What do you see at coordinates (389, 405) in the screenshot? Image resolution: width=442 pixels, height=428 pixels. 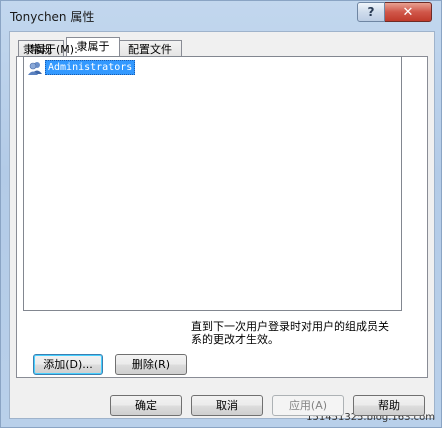 I see `help-button: 帮助` at bounding box center [389, 405].